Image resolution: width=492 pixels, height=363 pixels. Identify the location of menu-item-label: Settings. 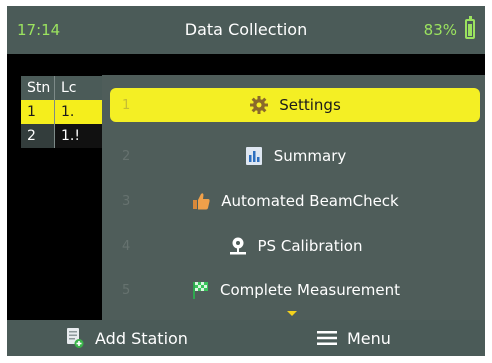
(310, 105).